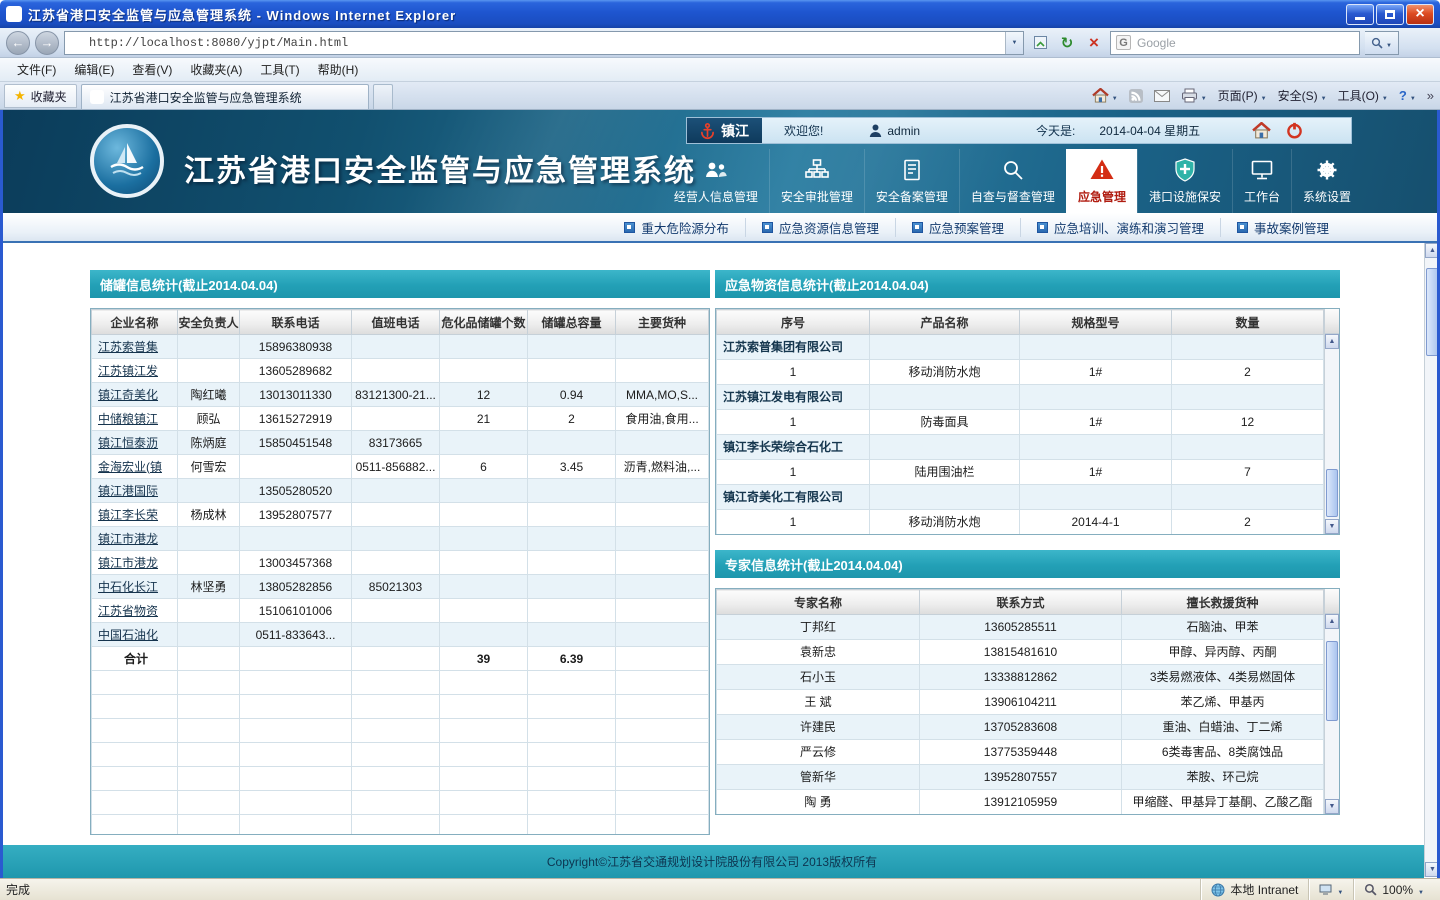 The width and height of the screenshot is (1440, 900). I want to click on table-row: 镇江恒泰沥 陈炳庭 15850451548 83173665, so click(400, 442).